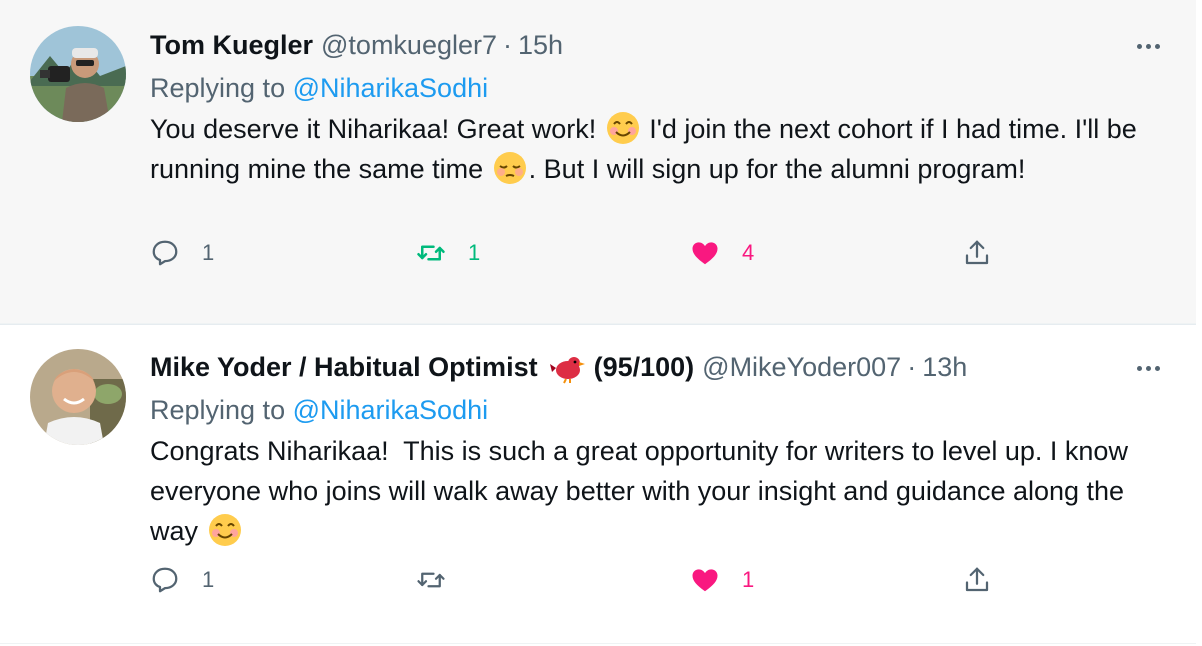 This screenshot has height=646, width=1202. Describe the element at coordinates (722, 580) in the screenshot. I see `like-button: 1` at that location.